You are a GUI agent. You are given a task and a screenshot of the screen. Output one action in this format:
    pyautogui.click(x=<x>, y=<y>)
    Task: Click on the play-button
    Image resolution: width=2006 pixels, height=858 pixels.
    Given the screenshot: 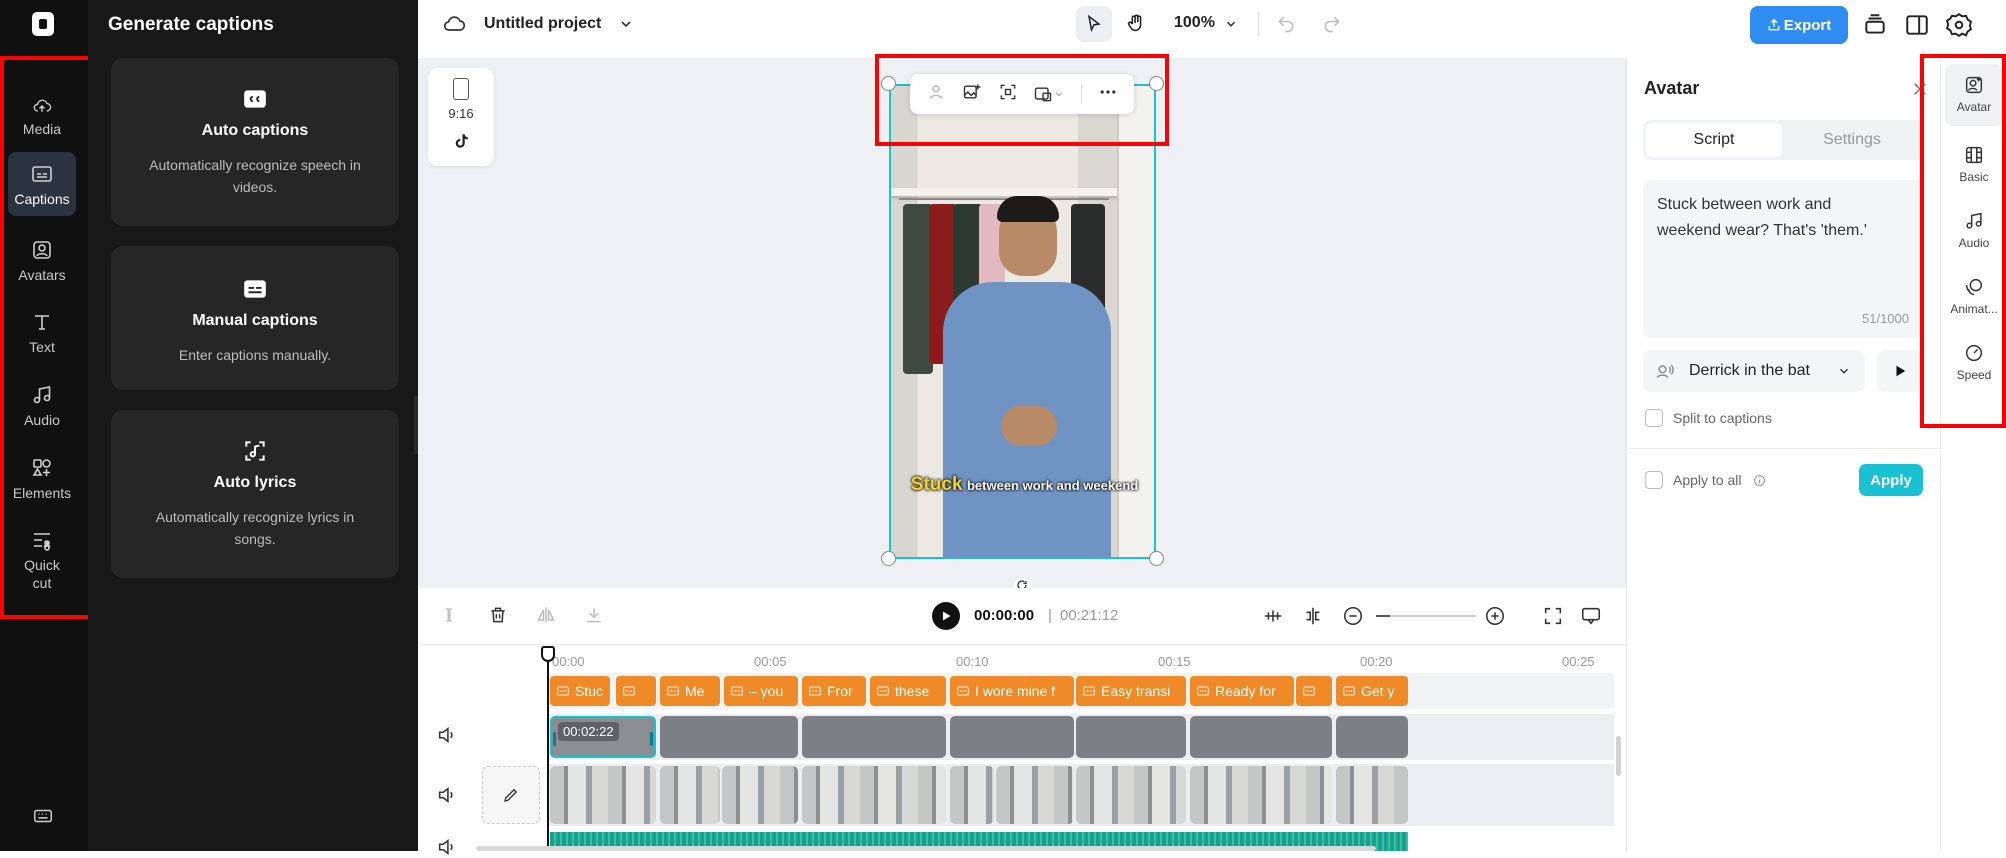 What is the action you would take?
    pyautogui.click(x=946, y=616)
    